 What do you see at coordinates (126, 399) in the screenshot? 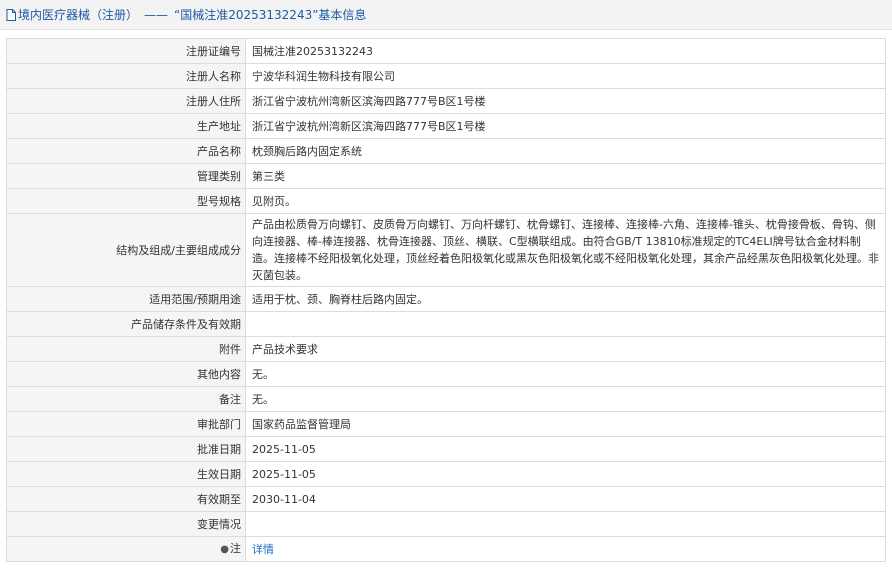
I see `row-label: 备注` at bounding box center [126, 399].